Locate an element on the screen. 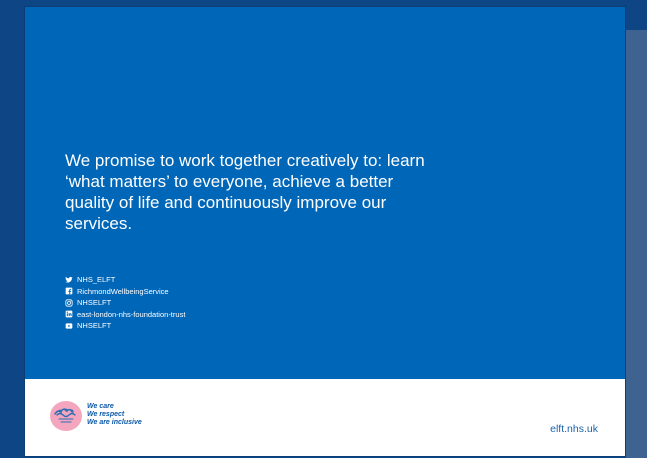 This screenshot has width=647, height=458. linkedin-icon is located at coordinates (69, 314).